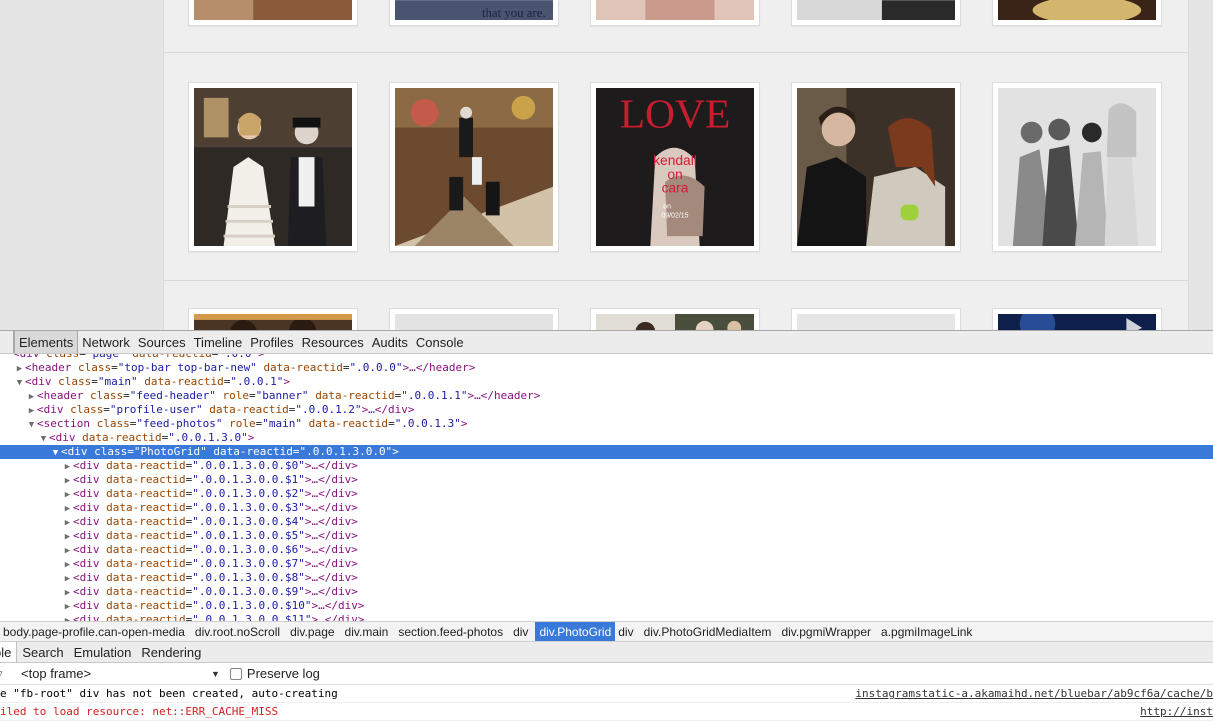  I want to click on drawer-tab-console: ole, so click(9, 652).